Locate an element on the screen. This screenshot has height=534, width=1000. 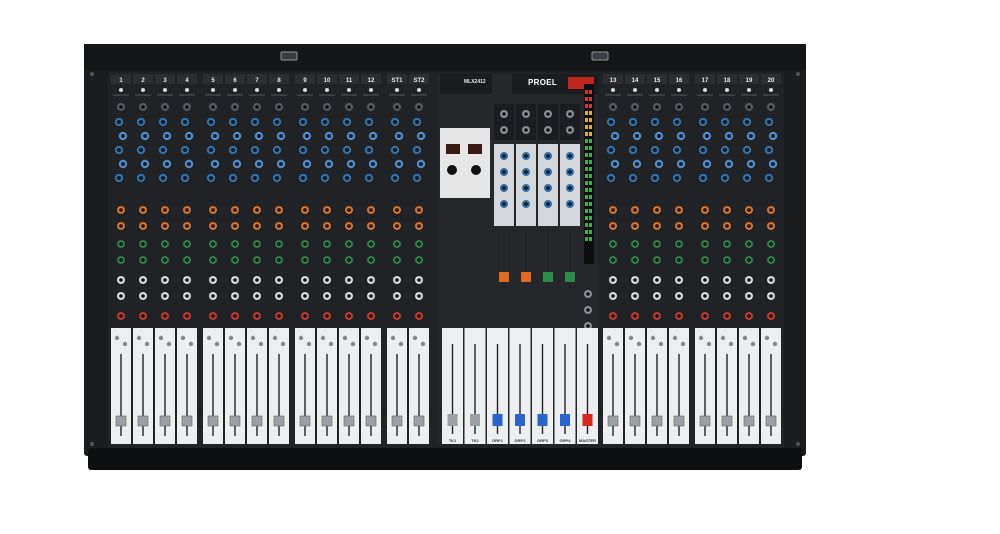
fader-label: GRP1 is located at coordinates (498, 440).